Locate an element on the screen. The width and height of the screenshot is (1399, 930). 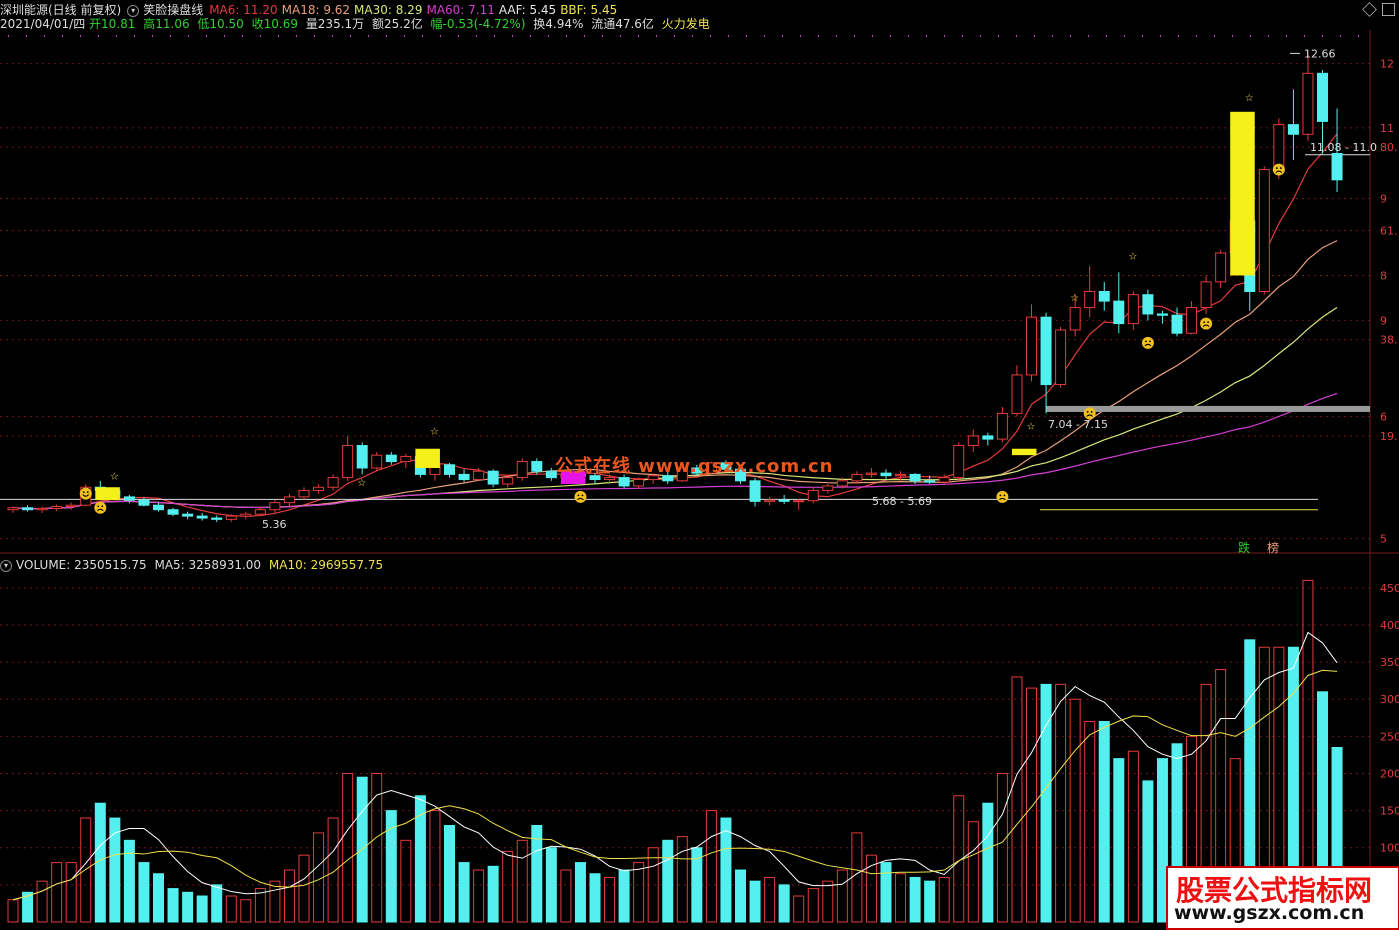
price-tick-label: 19. is located at coordinates (1389, 436).